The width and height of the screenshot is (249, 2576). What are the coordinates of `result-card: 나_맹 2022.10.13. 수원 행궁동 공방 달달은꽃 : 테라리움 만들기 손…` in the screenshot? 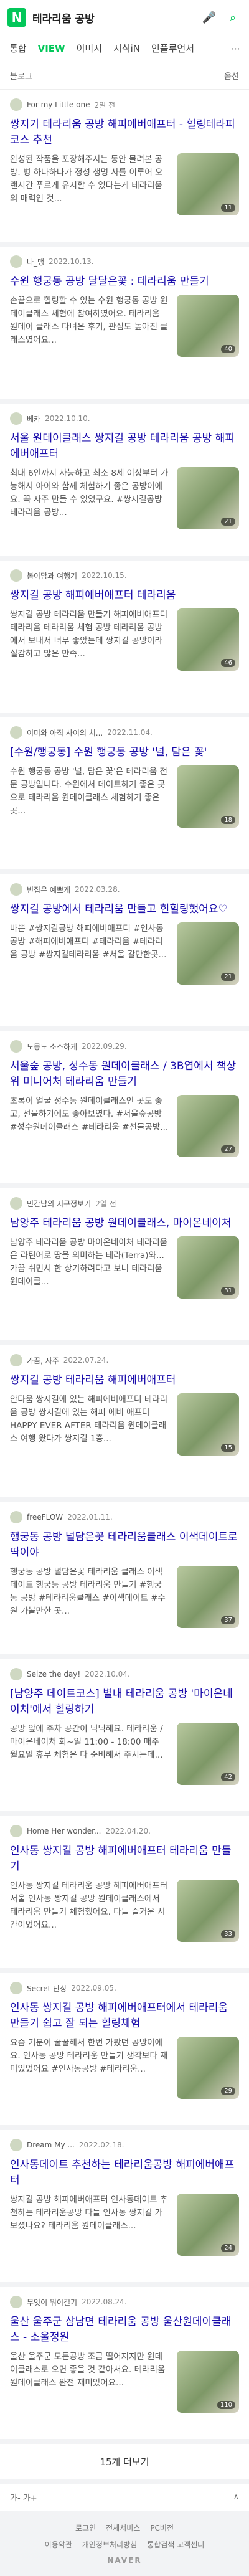 It's located at (125, 323).